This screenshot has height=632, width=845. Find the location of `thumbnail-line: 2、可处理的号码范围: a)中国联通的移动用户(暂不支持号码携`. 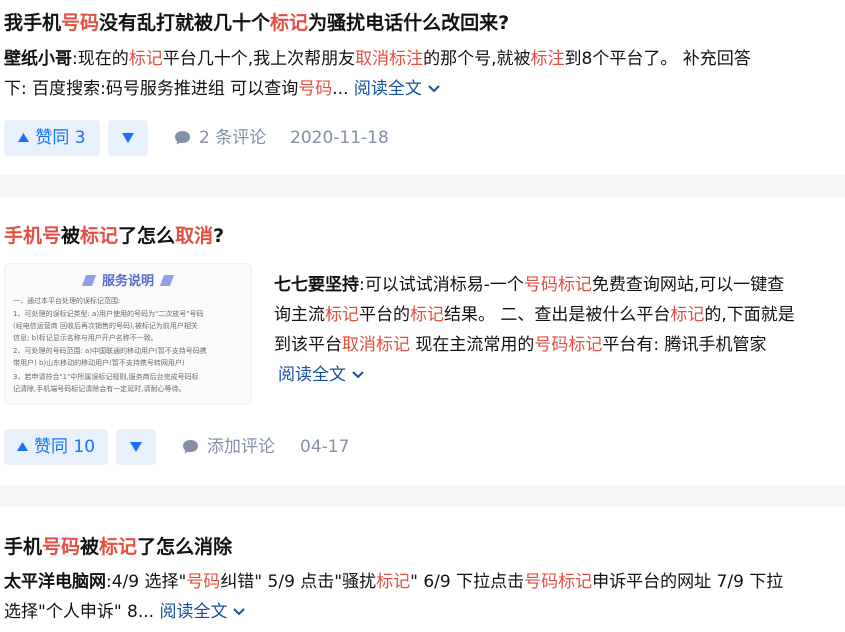

thumbnail-line: 2、可处理的号码范围: a)中国联通的移动用户(暂不支持号码携 is located at coordinates (110, 351).